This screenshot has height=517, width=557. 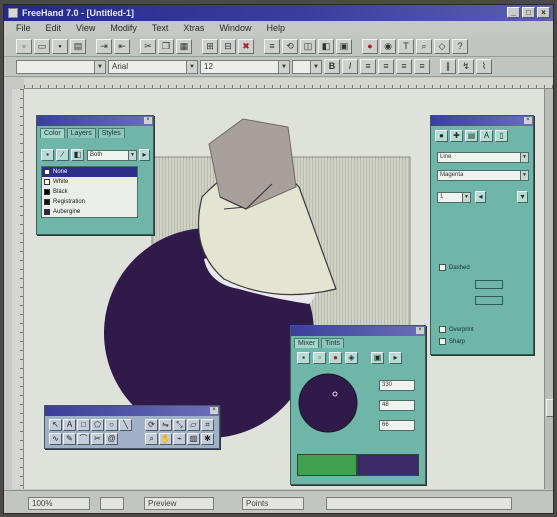 What do you see at coordinates (111, 439) in the screenshot?
I see `spiral-tool-icon: @` at bounding box center [111, 439].